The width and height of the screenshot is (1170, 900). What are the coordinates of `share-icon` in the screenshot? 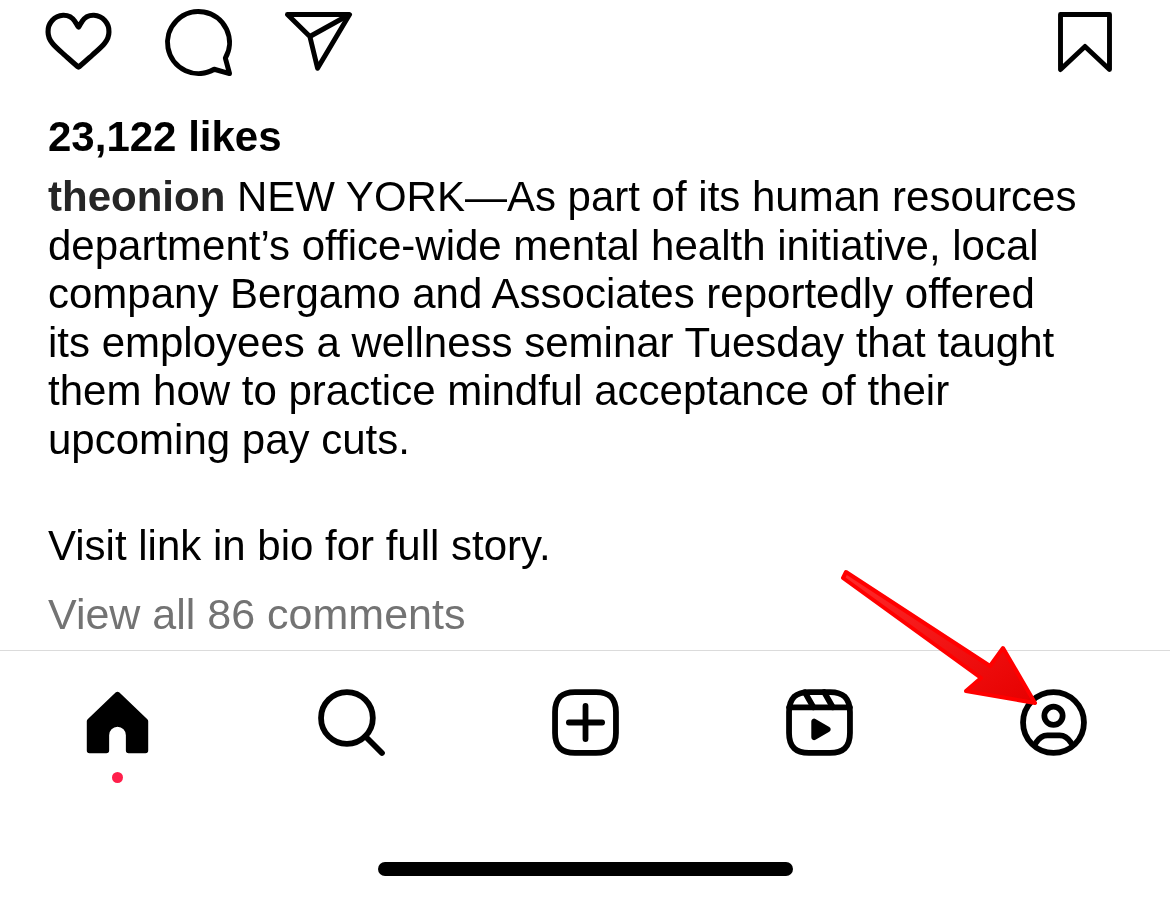 It's located at (318, 41).